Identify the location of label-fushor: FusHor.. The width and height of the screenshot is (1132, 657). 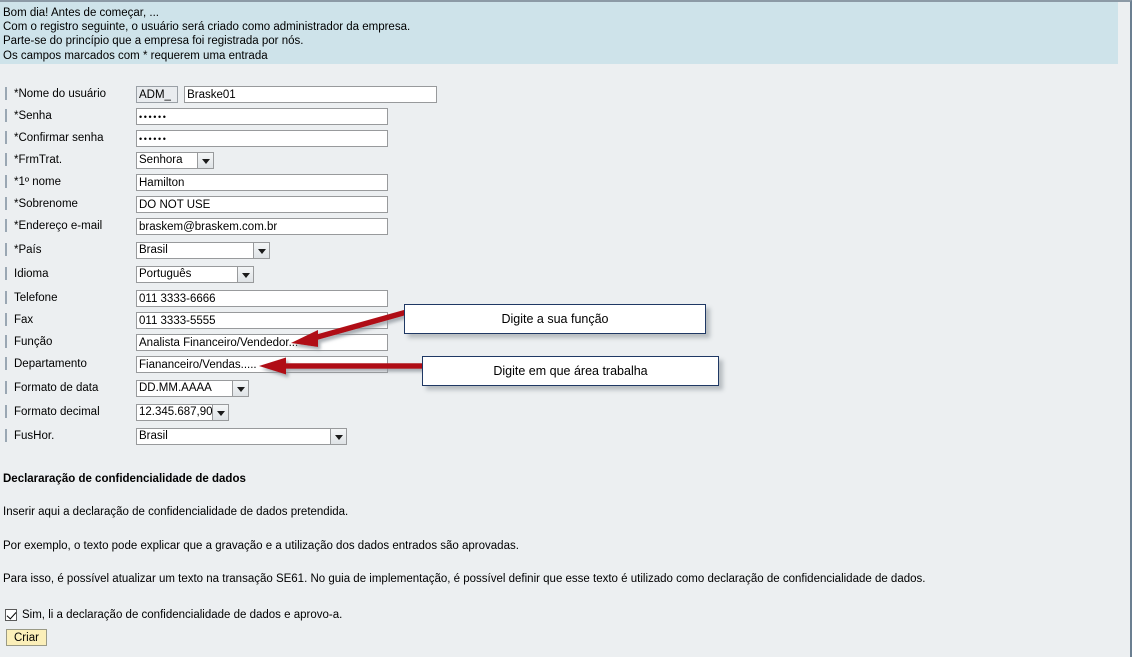
(29, 436).